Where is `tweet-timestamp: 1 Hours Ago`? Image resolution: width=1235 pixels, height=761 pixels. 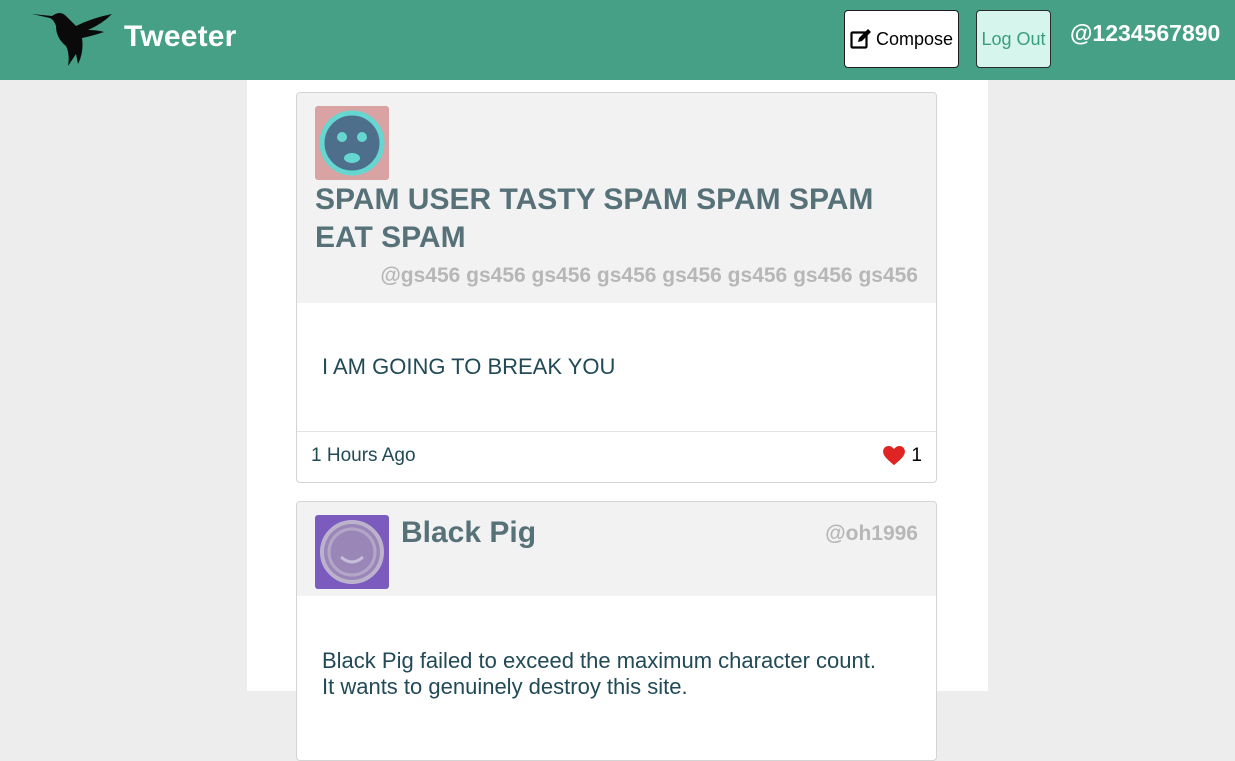
tweet-timestamp: 1 Hours Ago is located at coordinates (363, 455).